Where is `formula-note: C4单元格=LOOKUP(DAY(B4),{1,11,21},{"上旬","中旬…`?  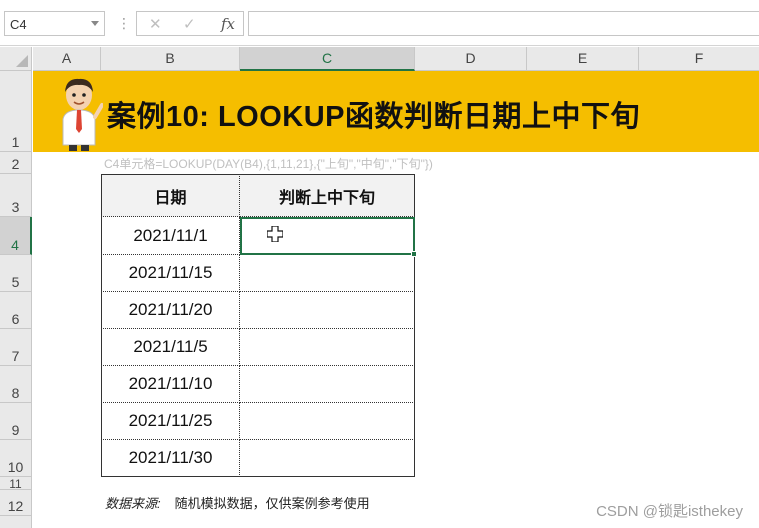
formula-note: C4单元格=LOOKUP(DAY(B4),{1,11,21},{"上旬","中旬… is located at coordinates (268, 164).